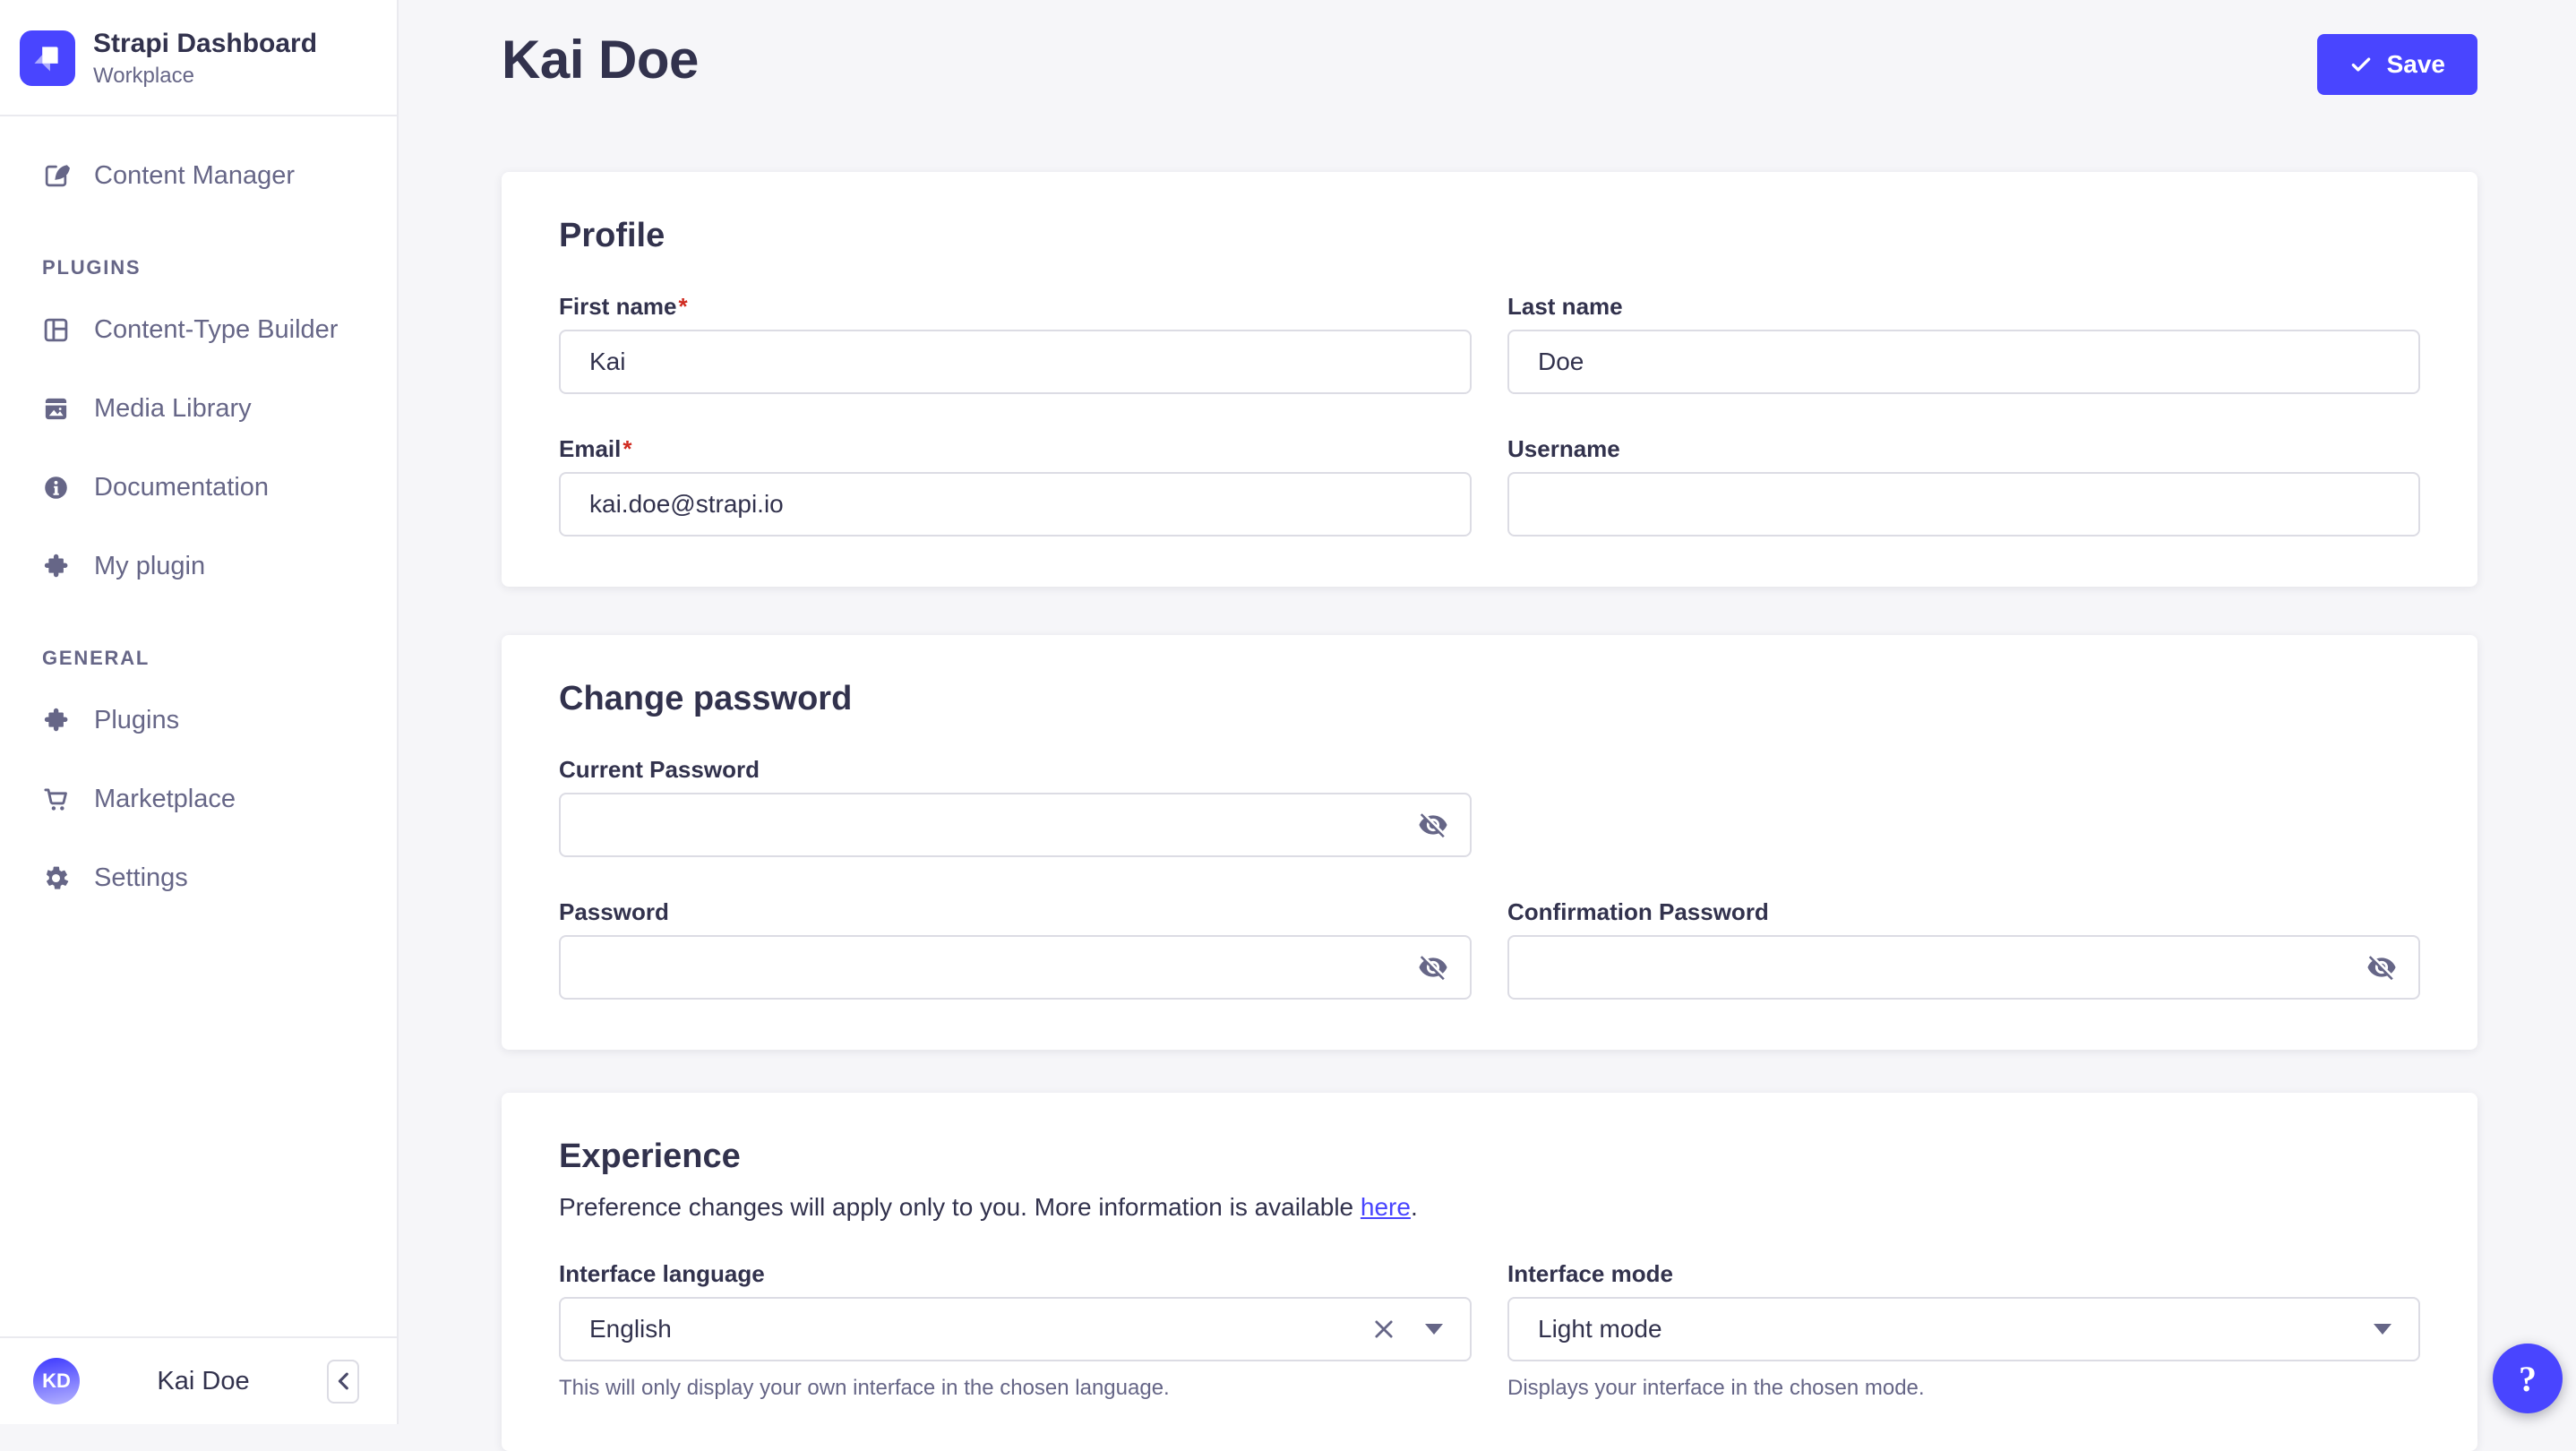  What do you see at coordinates (1015, 362) in the screenshot?
I see `first-name-input` at bounding box center [1015, 362].